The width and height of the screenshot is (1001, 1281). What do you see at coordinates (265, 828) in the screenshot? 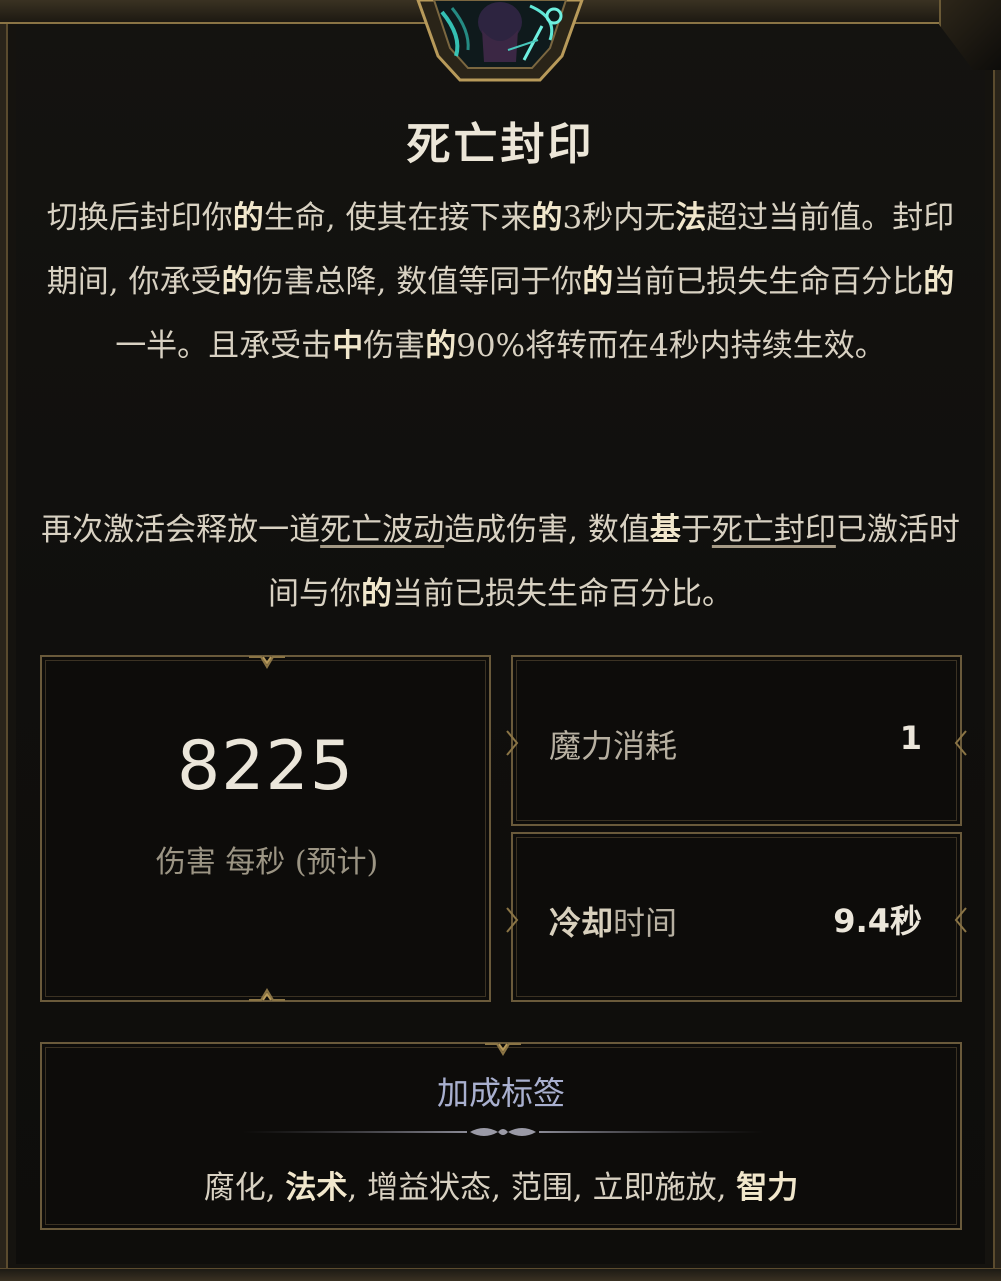
I see `damage-panel: 8225 伤害 每秒 (预计)` at bounding box center [265, 828].